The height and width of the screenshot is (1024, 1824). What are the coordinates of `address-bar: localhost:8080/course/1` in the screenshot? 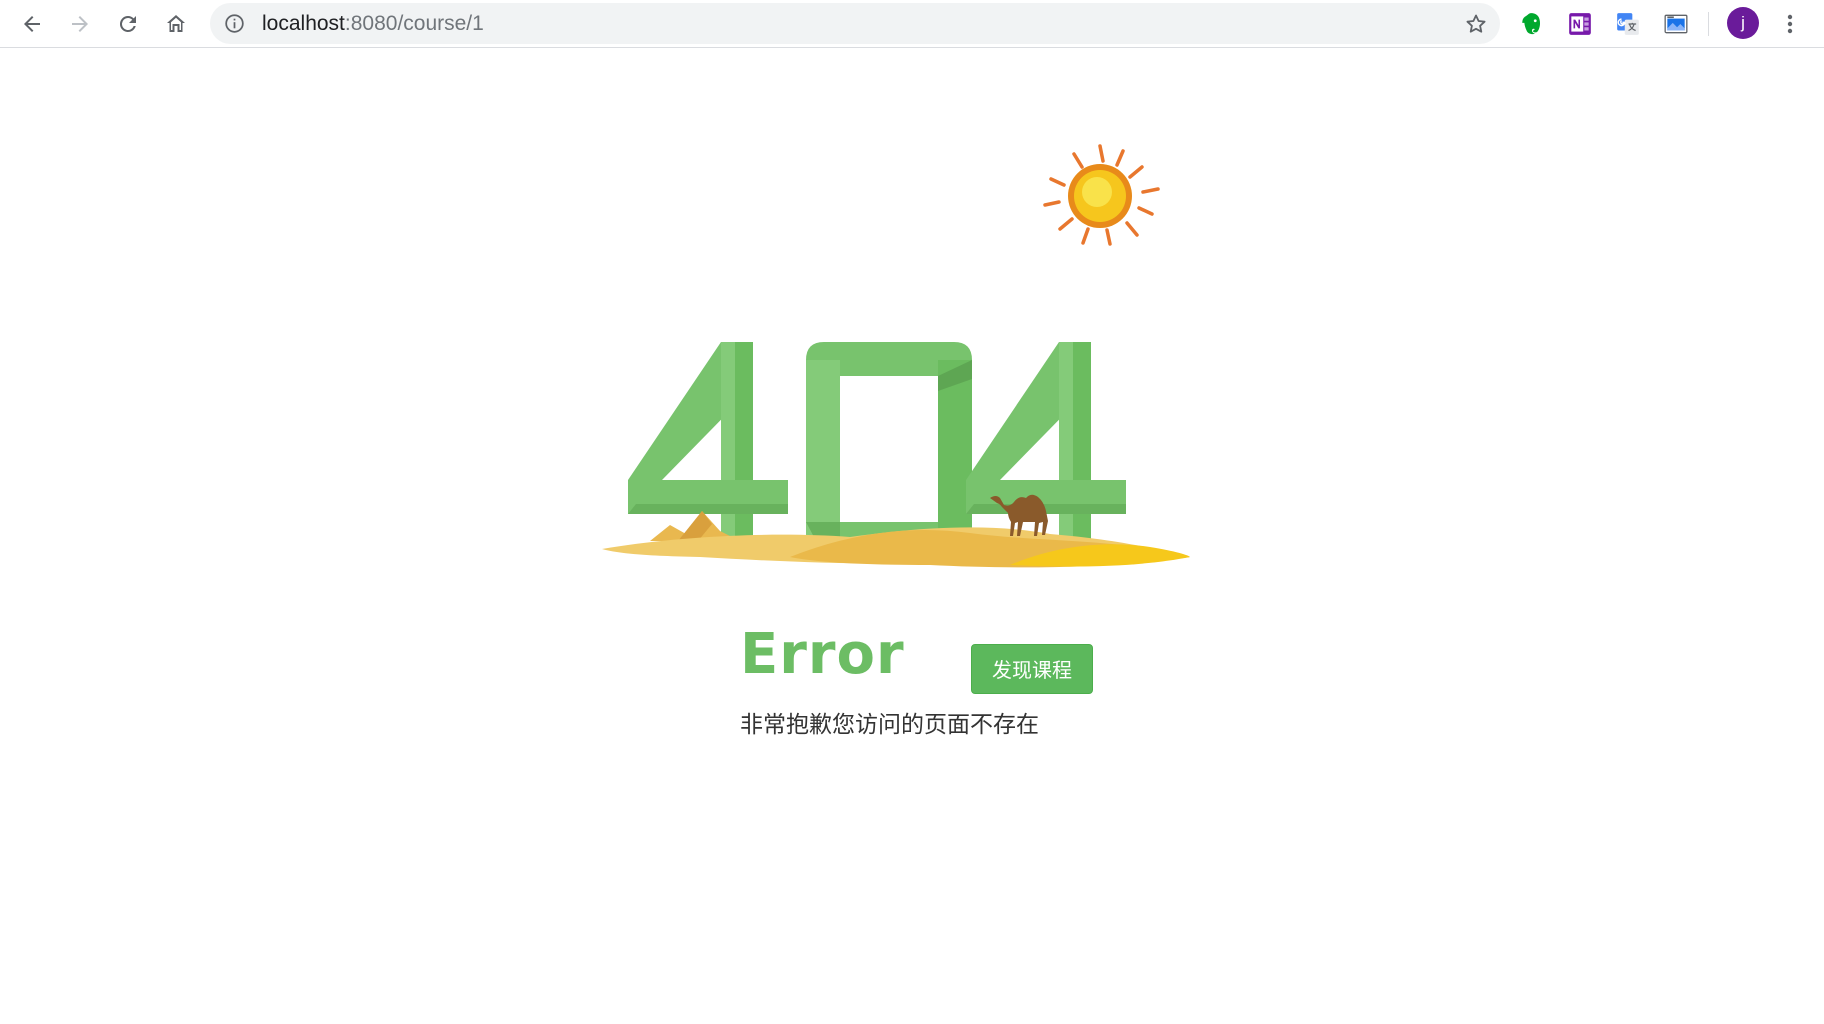 It's located at (855, 23).